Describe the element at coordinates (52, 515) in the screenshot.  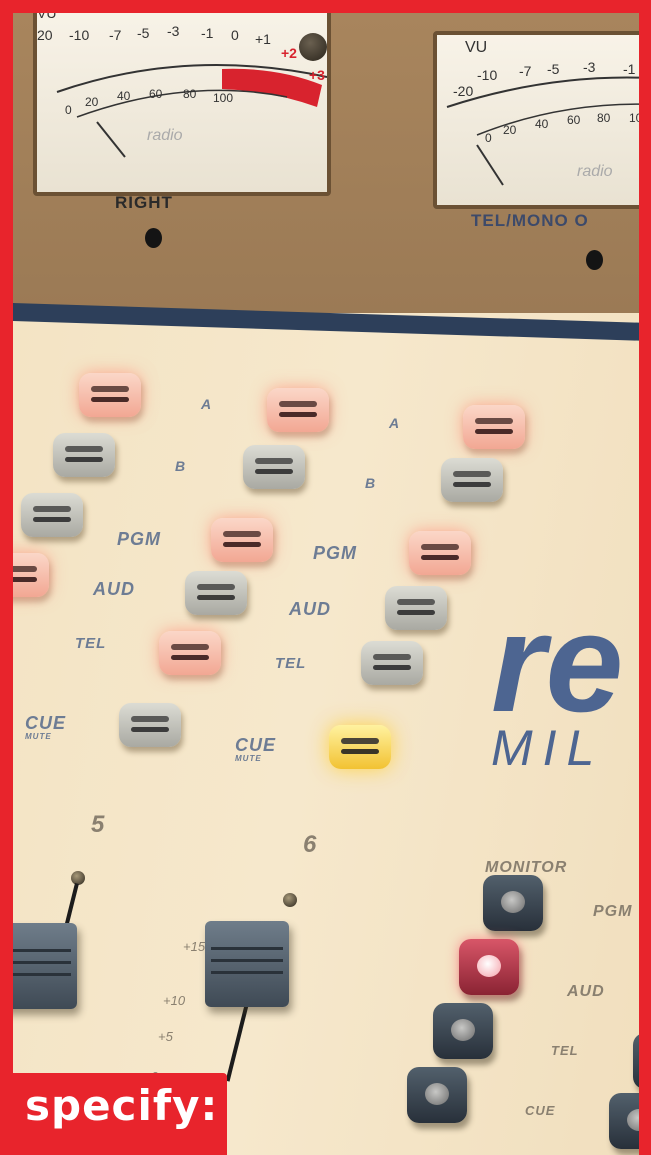
I see `ch5-pgm-button` at that location.